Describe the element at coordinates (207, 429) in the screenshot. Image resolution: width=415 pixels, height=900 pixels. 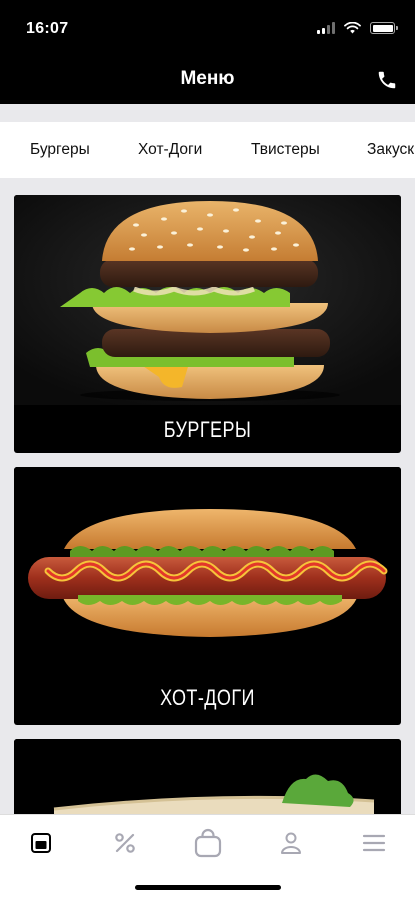
I see `card-title: БУРГЕРЫ` at that location.